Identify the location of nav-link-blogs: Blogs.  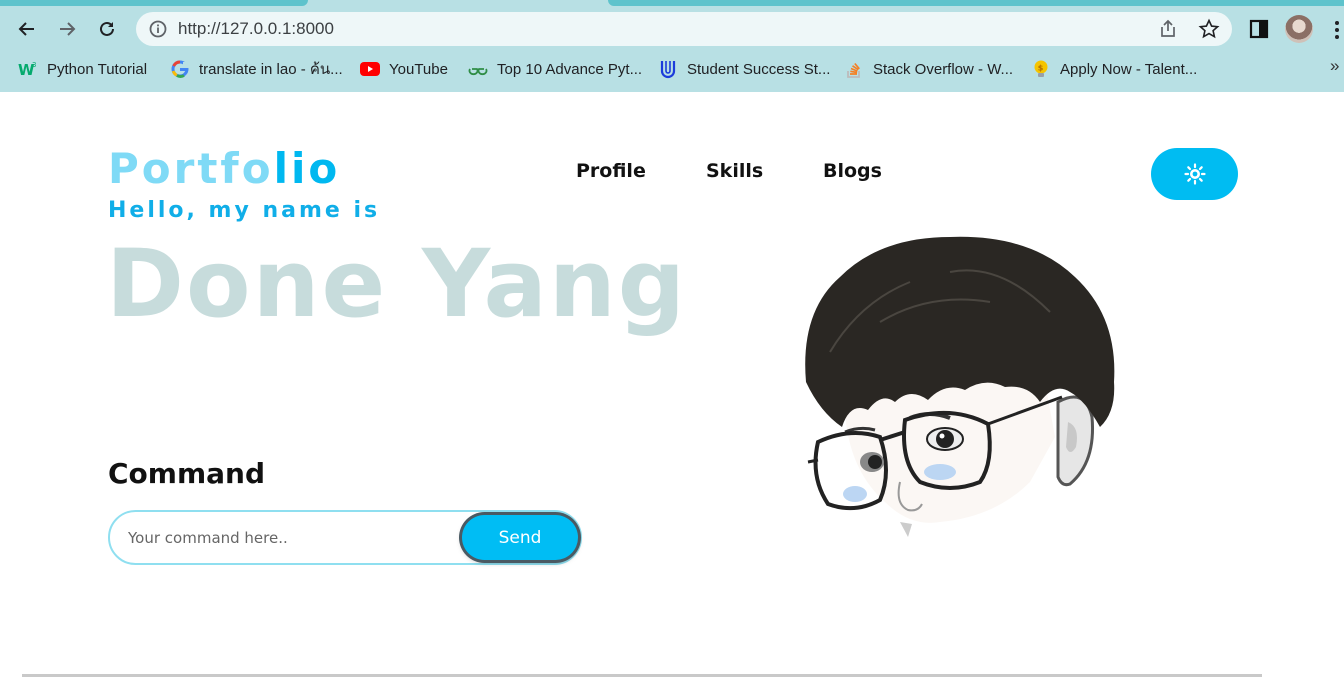
(852, 171).